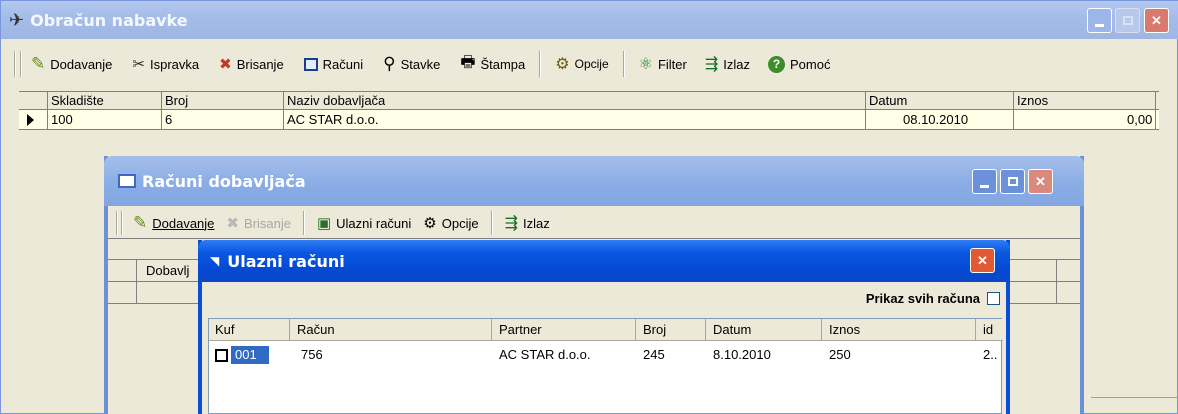 This screenshot has height=414, width=1178. I want to click on cell-iznos: 0,00, so click(1139, 119).